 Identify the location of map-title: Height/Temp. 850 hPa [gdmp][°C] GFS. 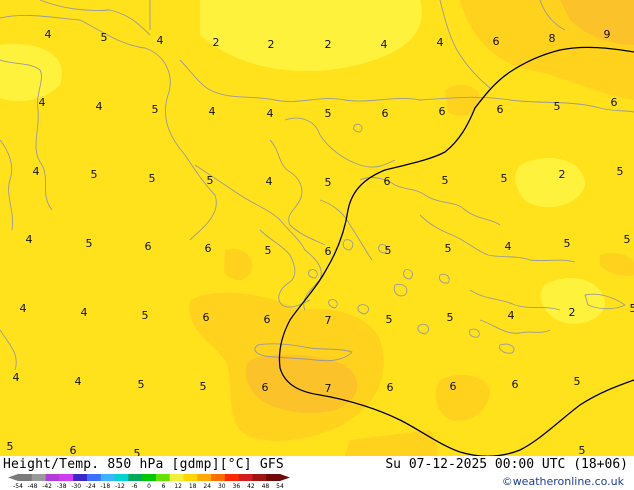
(143, 464).